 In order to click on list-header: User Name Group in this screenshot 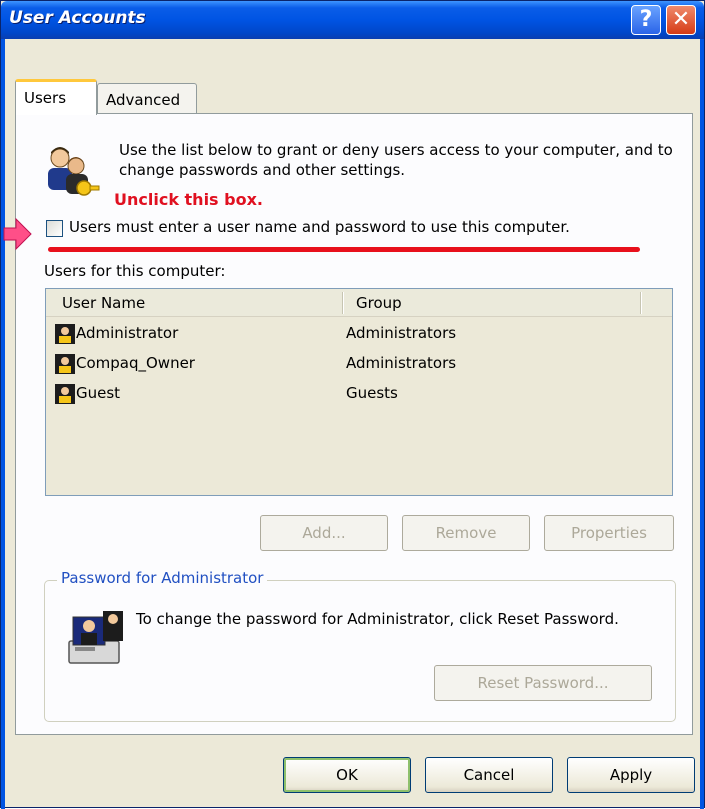, I will do `click(359, 303)`.